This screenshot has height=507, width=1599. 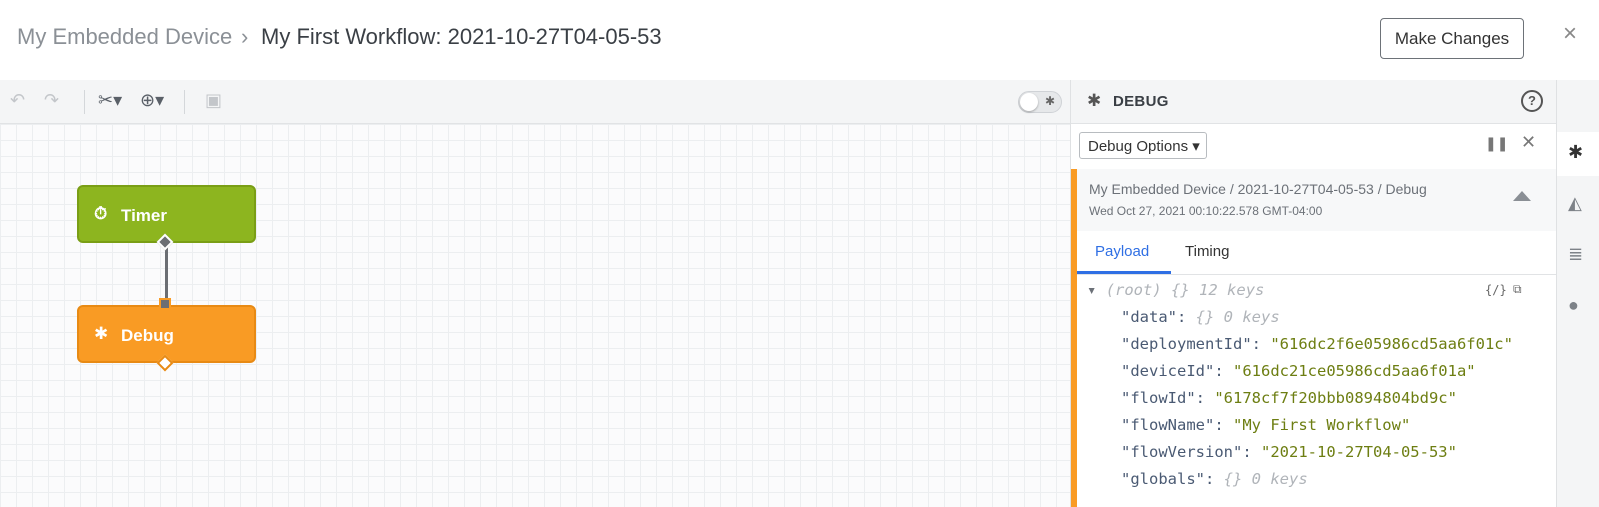 I want to click on json-value: "616dc2f6e05986cd5aa6f01c", so click(x=1391, y=344).